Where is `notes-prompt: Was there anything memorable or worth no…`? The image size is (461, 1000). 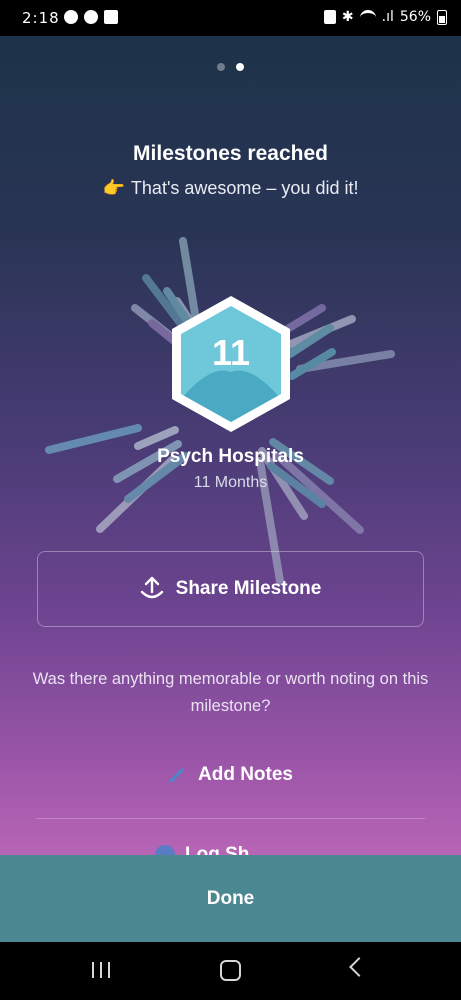 notes-prompt: Was there anything memorable or worth no… is located at coordinates (230, 692).